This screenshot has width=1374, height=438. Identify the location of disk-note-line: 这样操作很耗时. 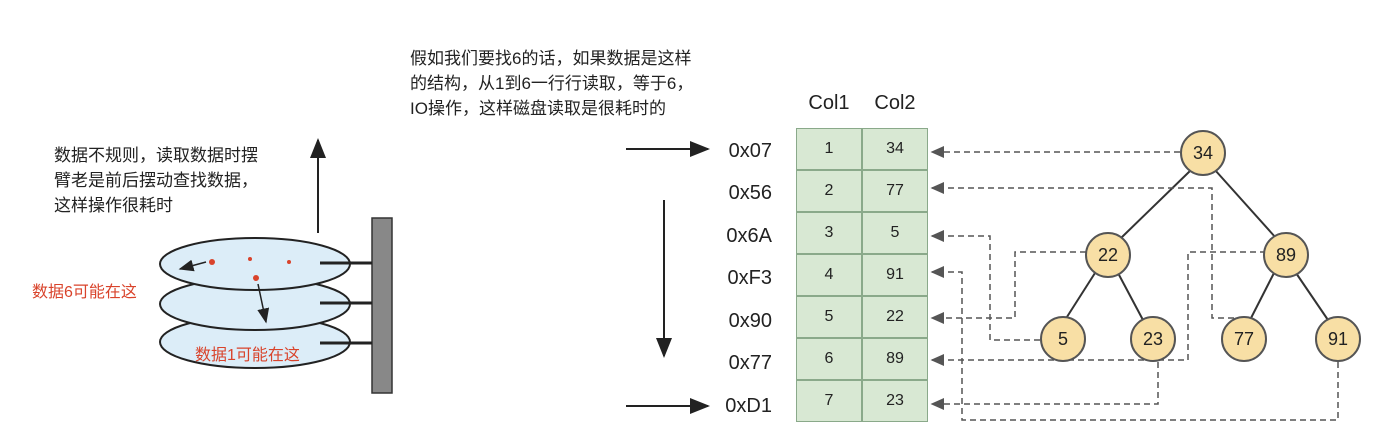
(113, 205).